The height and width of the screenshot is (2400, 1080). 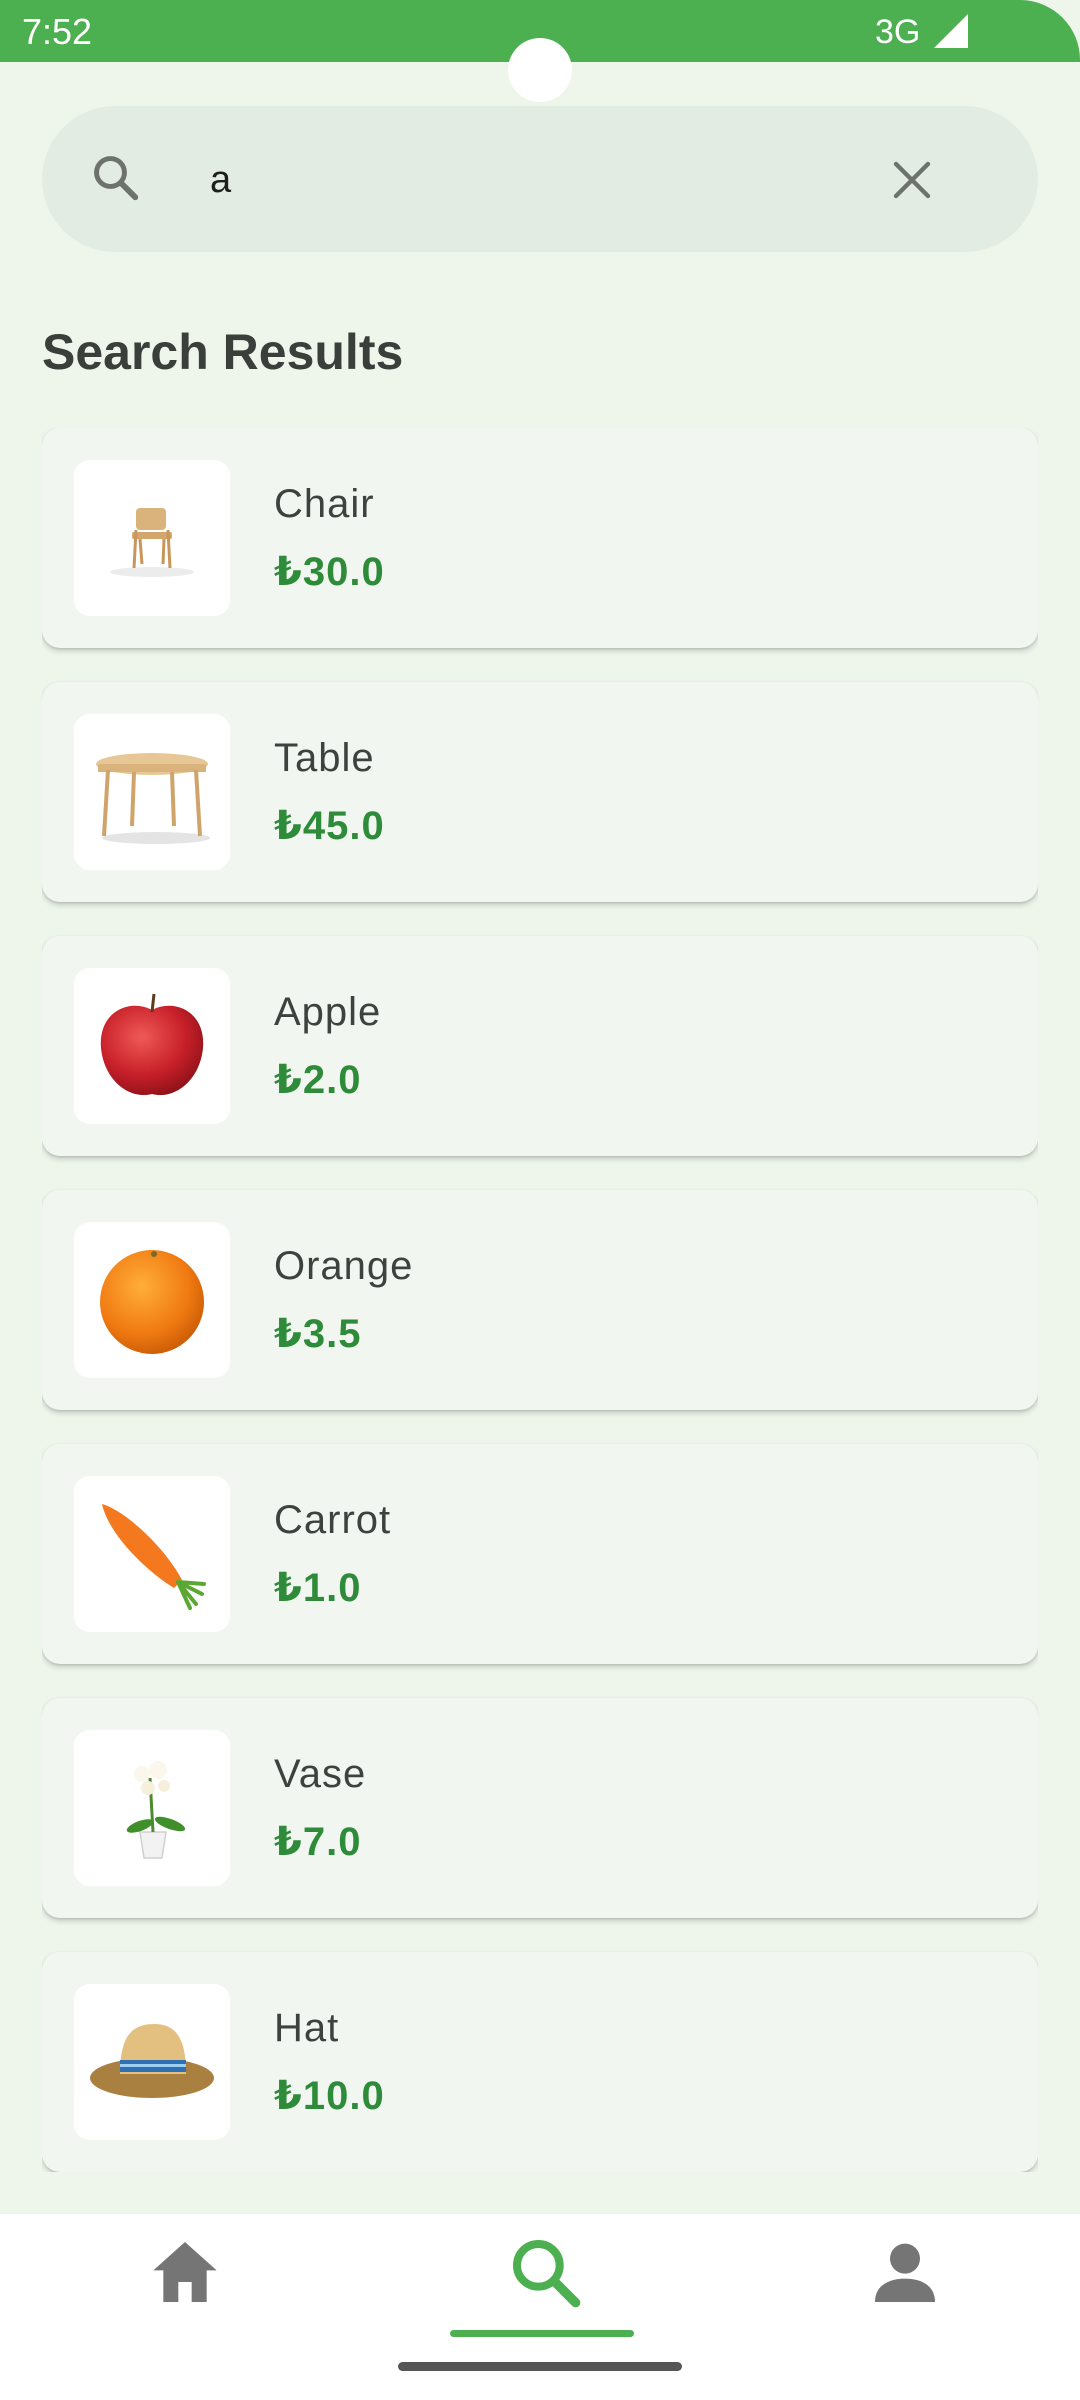 I want to click on item-price: ₺30.0, so click(x=329, y=572).